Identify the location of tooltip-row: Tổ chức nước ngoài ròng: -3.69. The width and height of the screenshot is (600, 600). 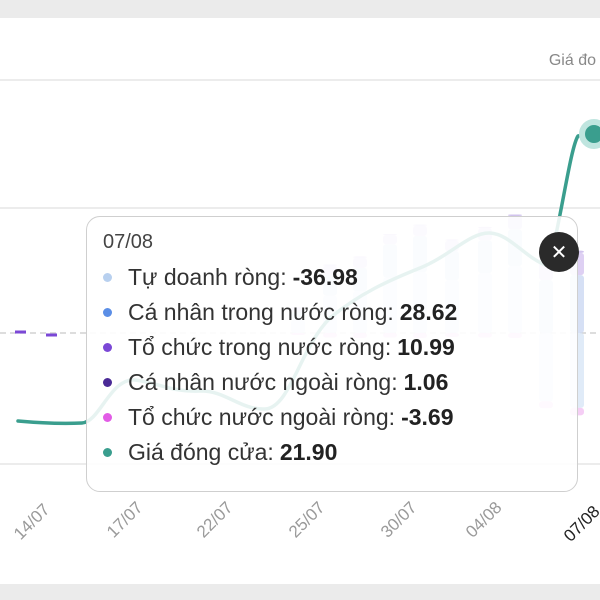
(332, 417).